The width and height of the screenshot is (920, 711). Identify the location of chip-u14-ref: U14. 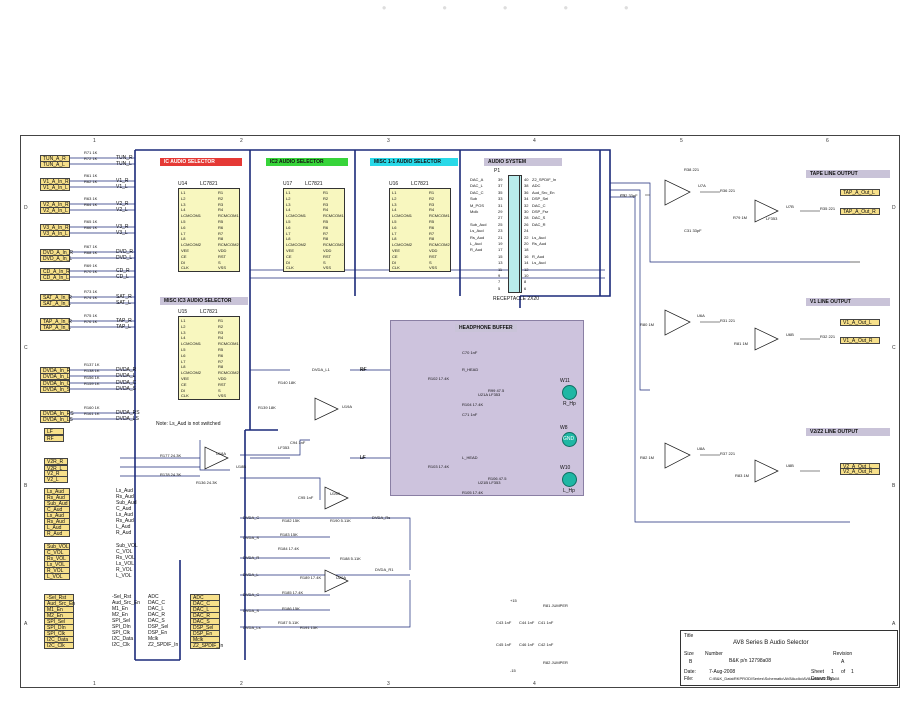
(183, 184).